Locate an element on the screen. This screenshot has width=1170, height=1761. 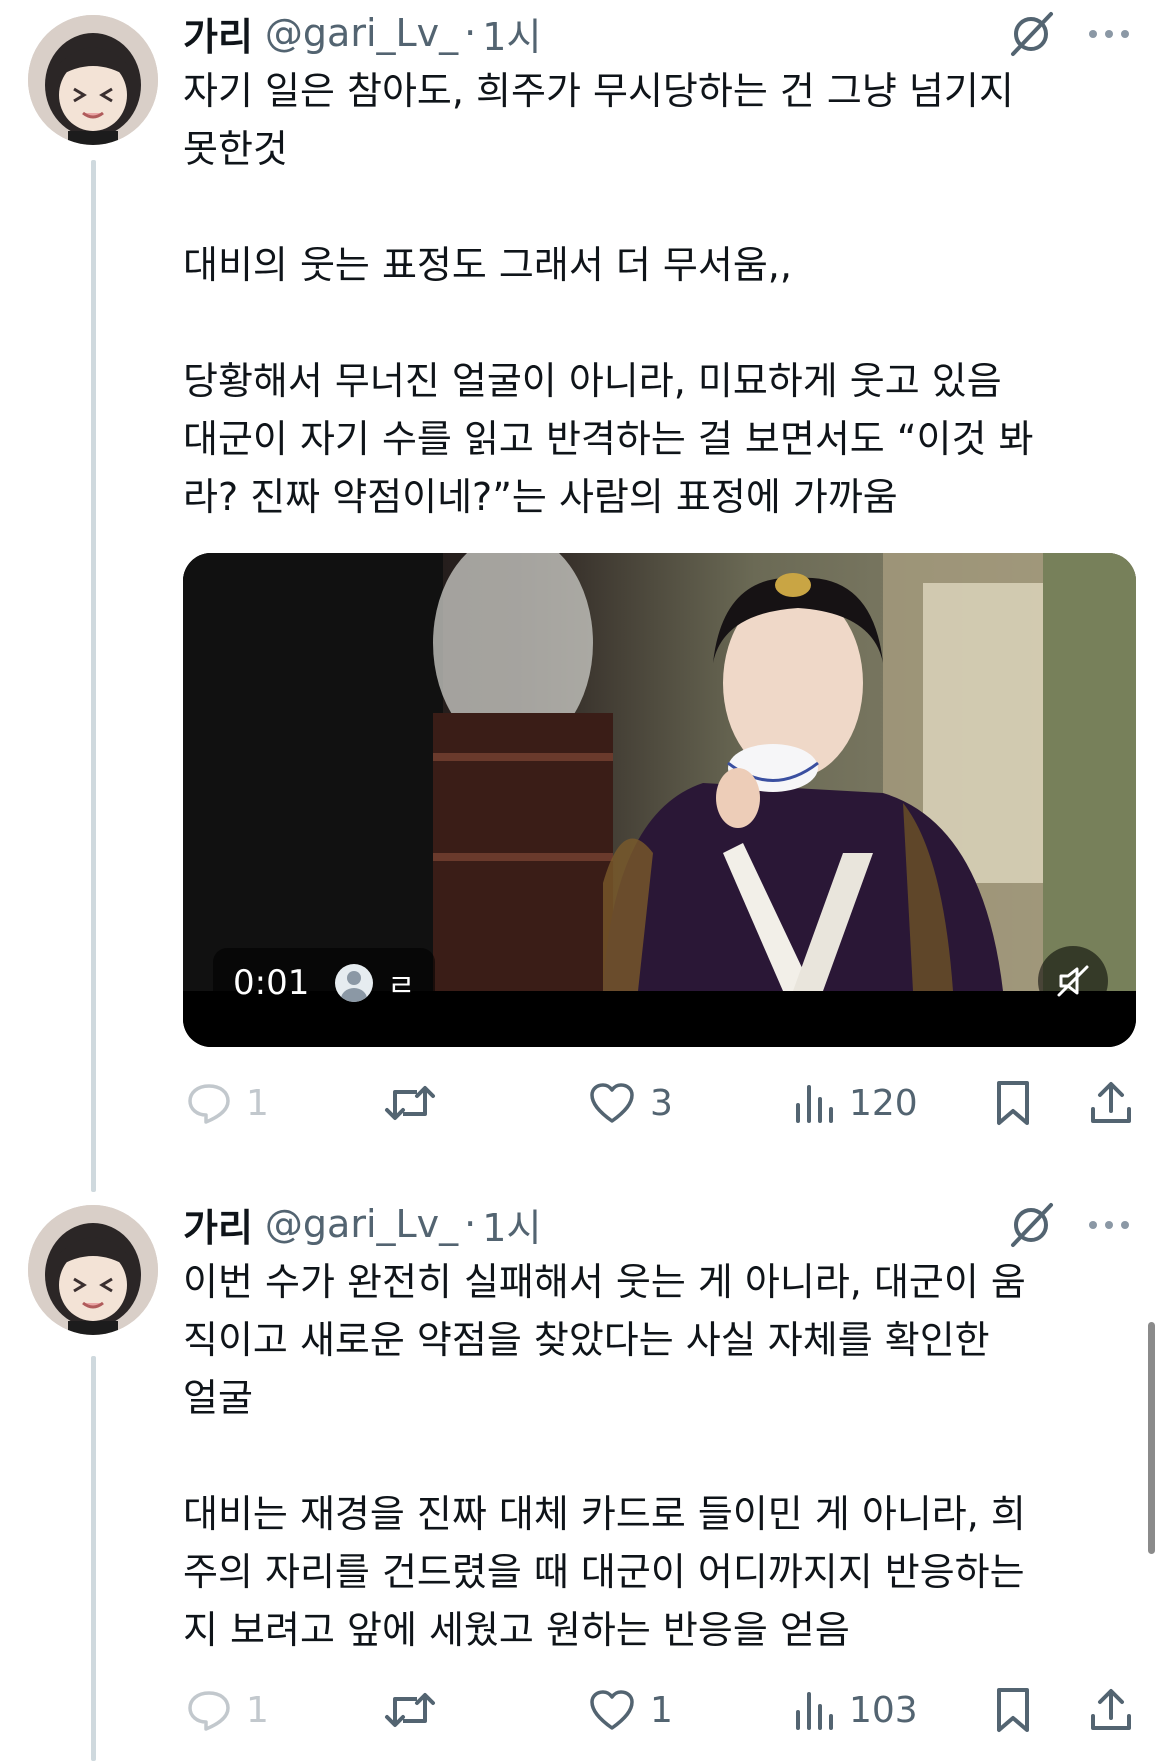
mute-button is located at coordinates (1073, 981).